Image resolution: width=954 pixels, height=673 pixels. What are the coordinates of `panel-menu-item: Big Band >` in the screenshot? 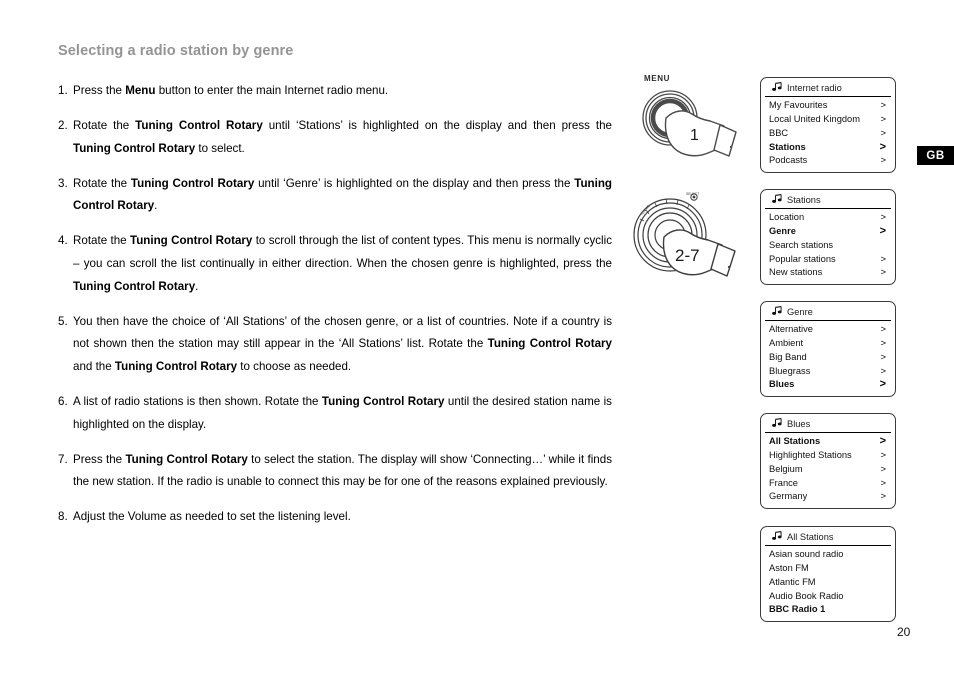 It's located at (828, 358).